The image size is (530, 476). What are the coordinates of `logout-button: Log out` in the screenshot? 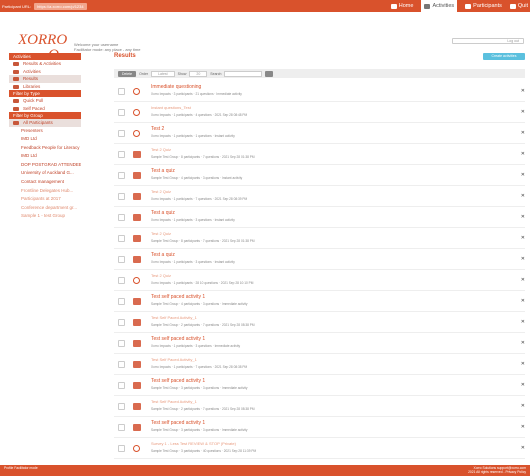 It's located at (488, 41).